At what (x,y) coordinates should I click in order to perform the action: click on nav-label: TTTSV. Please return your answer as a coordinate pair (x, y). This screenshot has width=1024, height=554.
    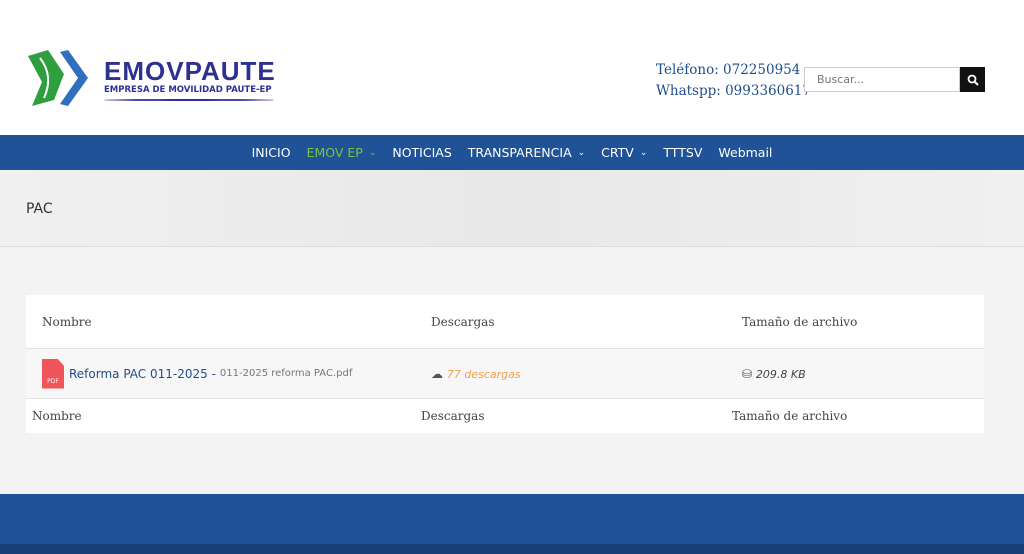
    Looking at the image, I should click on (683, 152).